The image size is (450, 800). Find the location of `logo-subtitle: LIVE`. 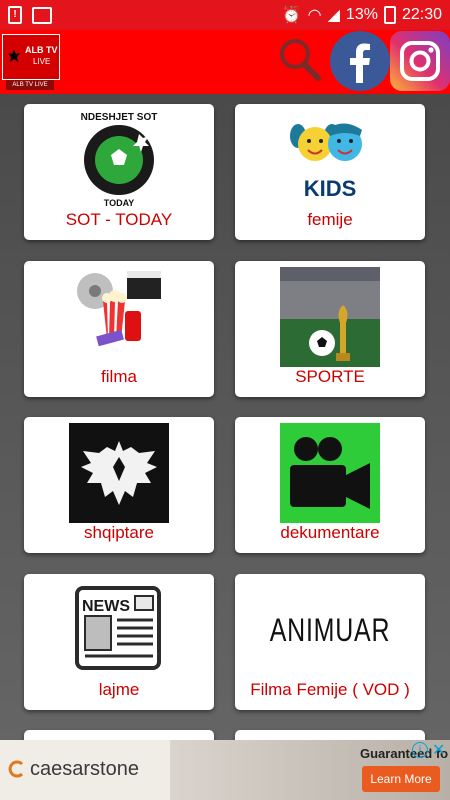

logo-subtitle: LIVE is located at coordinates (42, 61).